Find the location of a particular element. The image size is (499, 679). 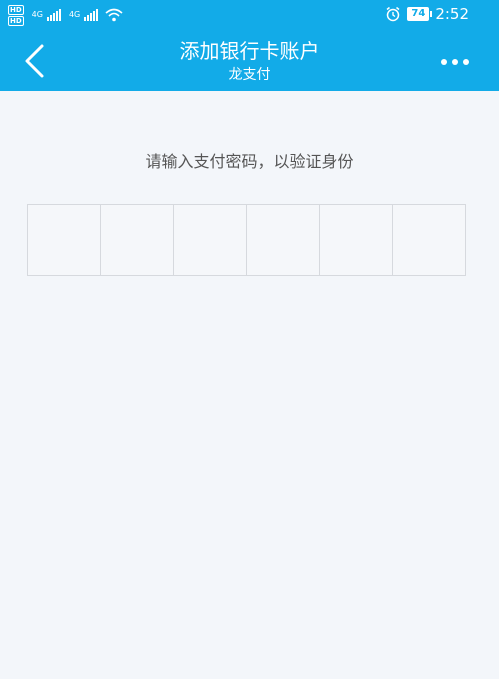

network-type-1: 4G is located at coordinates (37, 14).